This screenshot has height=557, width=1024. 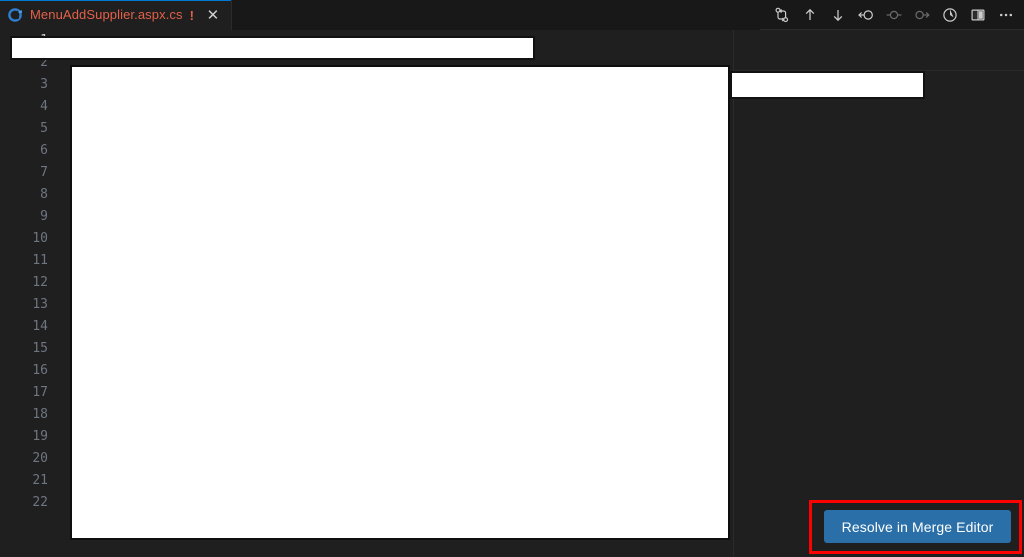 What do you see at coordinates (40, 304) in the screenshot?
I see `line-number-13: 13` at bounding box center [40, 304].